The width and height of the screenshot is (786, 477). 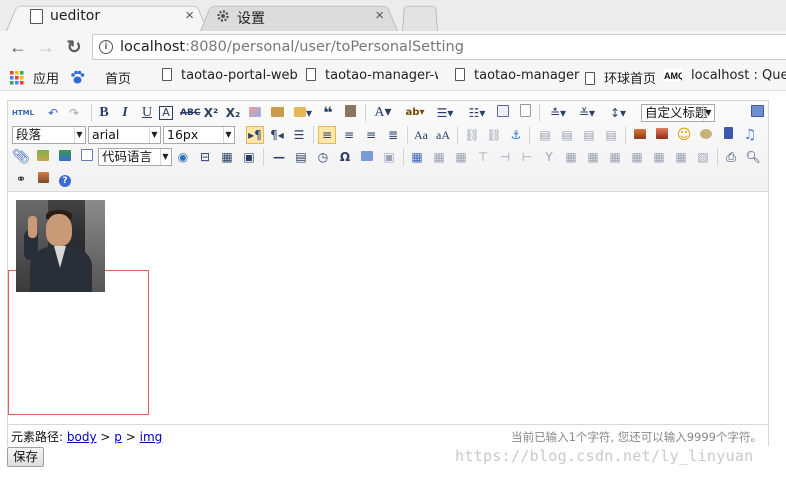 I want to click on image-center-icon: ▤, so click(x=611, y=135).